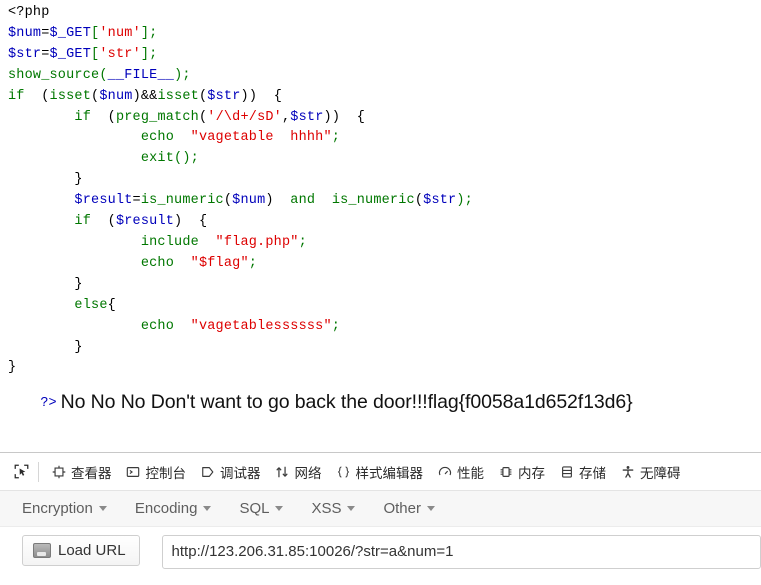  I want to click on memory-icon, so click(505, 471).